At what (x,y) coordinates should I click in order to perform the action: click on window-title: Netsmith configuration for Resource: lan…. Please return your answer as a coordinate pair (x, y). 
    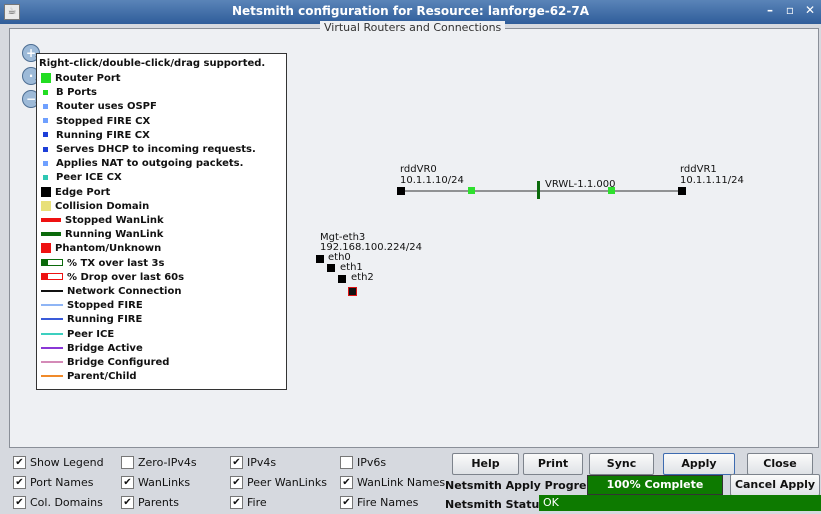
    Looking at the image, I should click on (410, 11).